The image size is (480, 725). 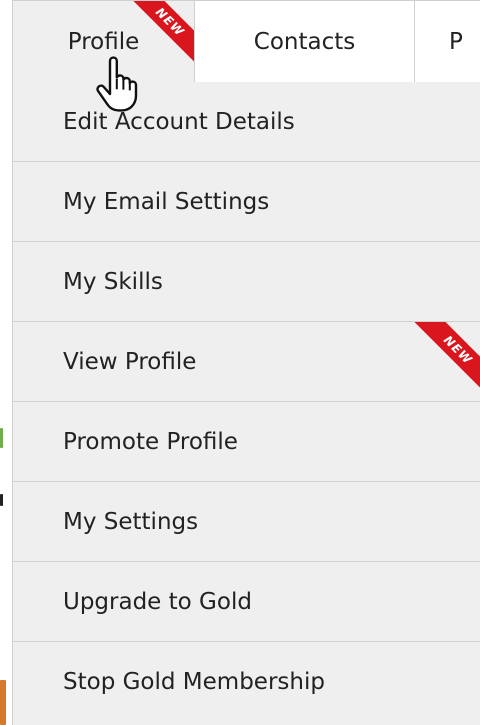 What do you see at coordinates (113, 281) in the screenshot?
I see `menu-item-label: My Skills` at bounding box center [113, 281].